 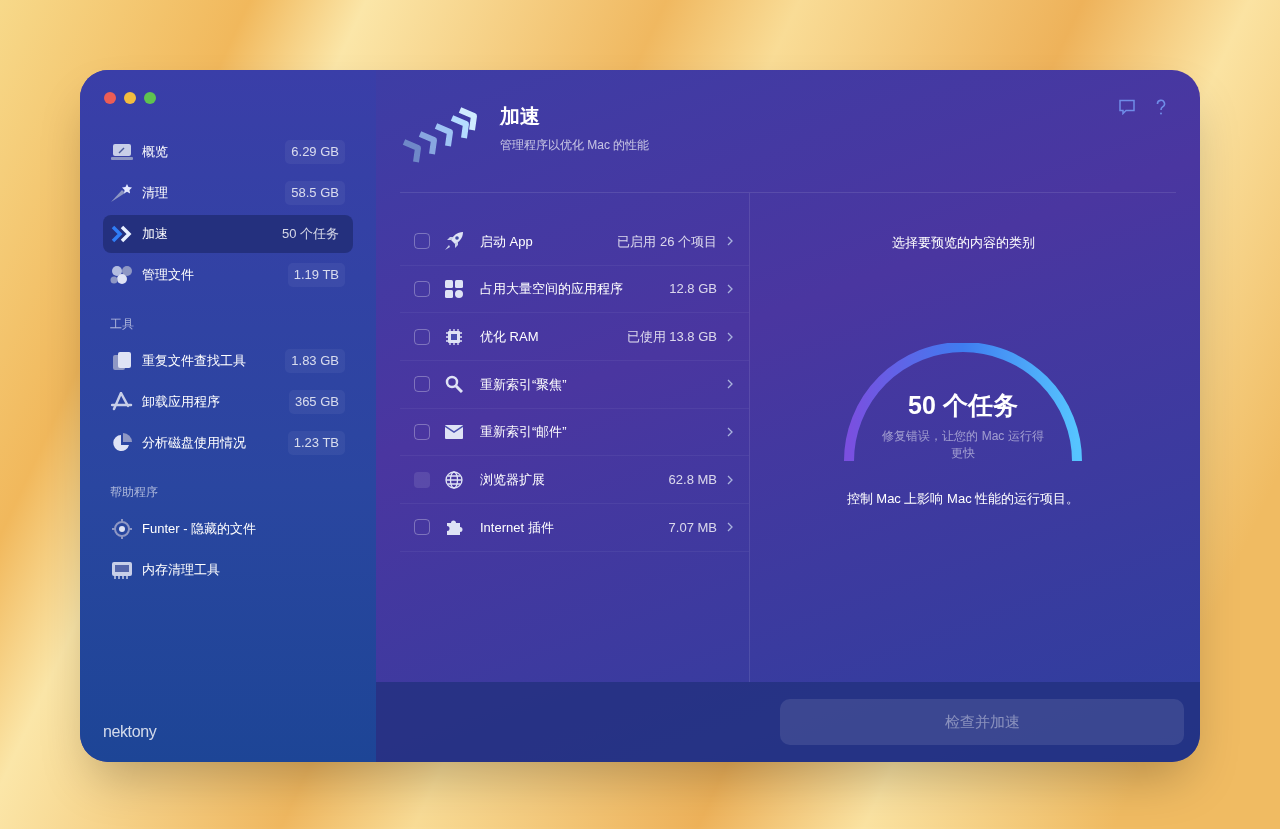 I want to click on zoom-window-button, so click(x=150, y=98).